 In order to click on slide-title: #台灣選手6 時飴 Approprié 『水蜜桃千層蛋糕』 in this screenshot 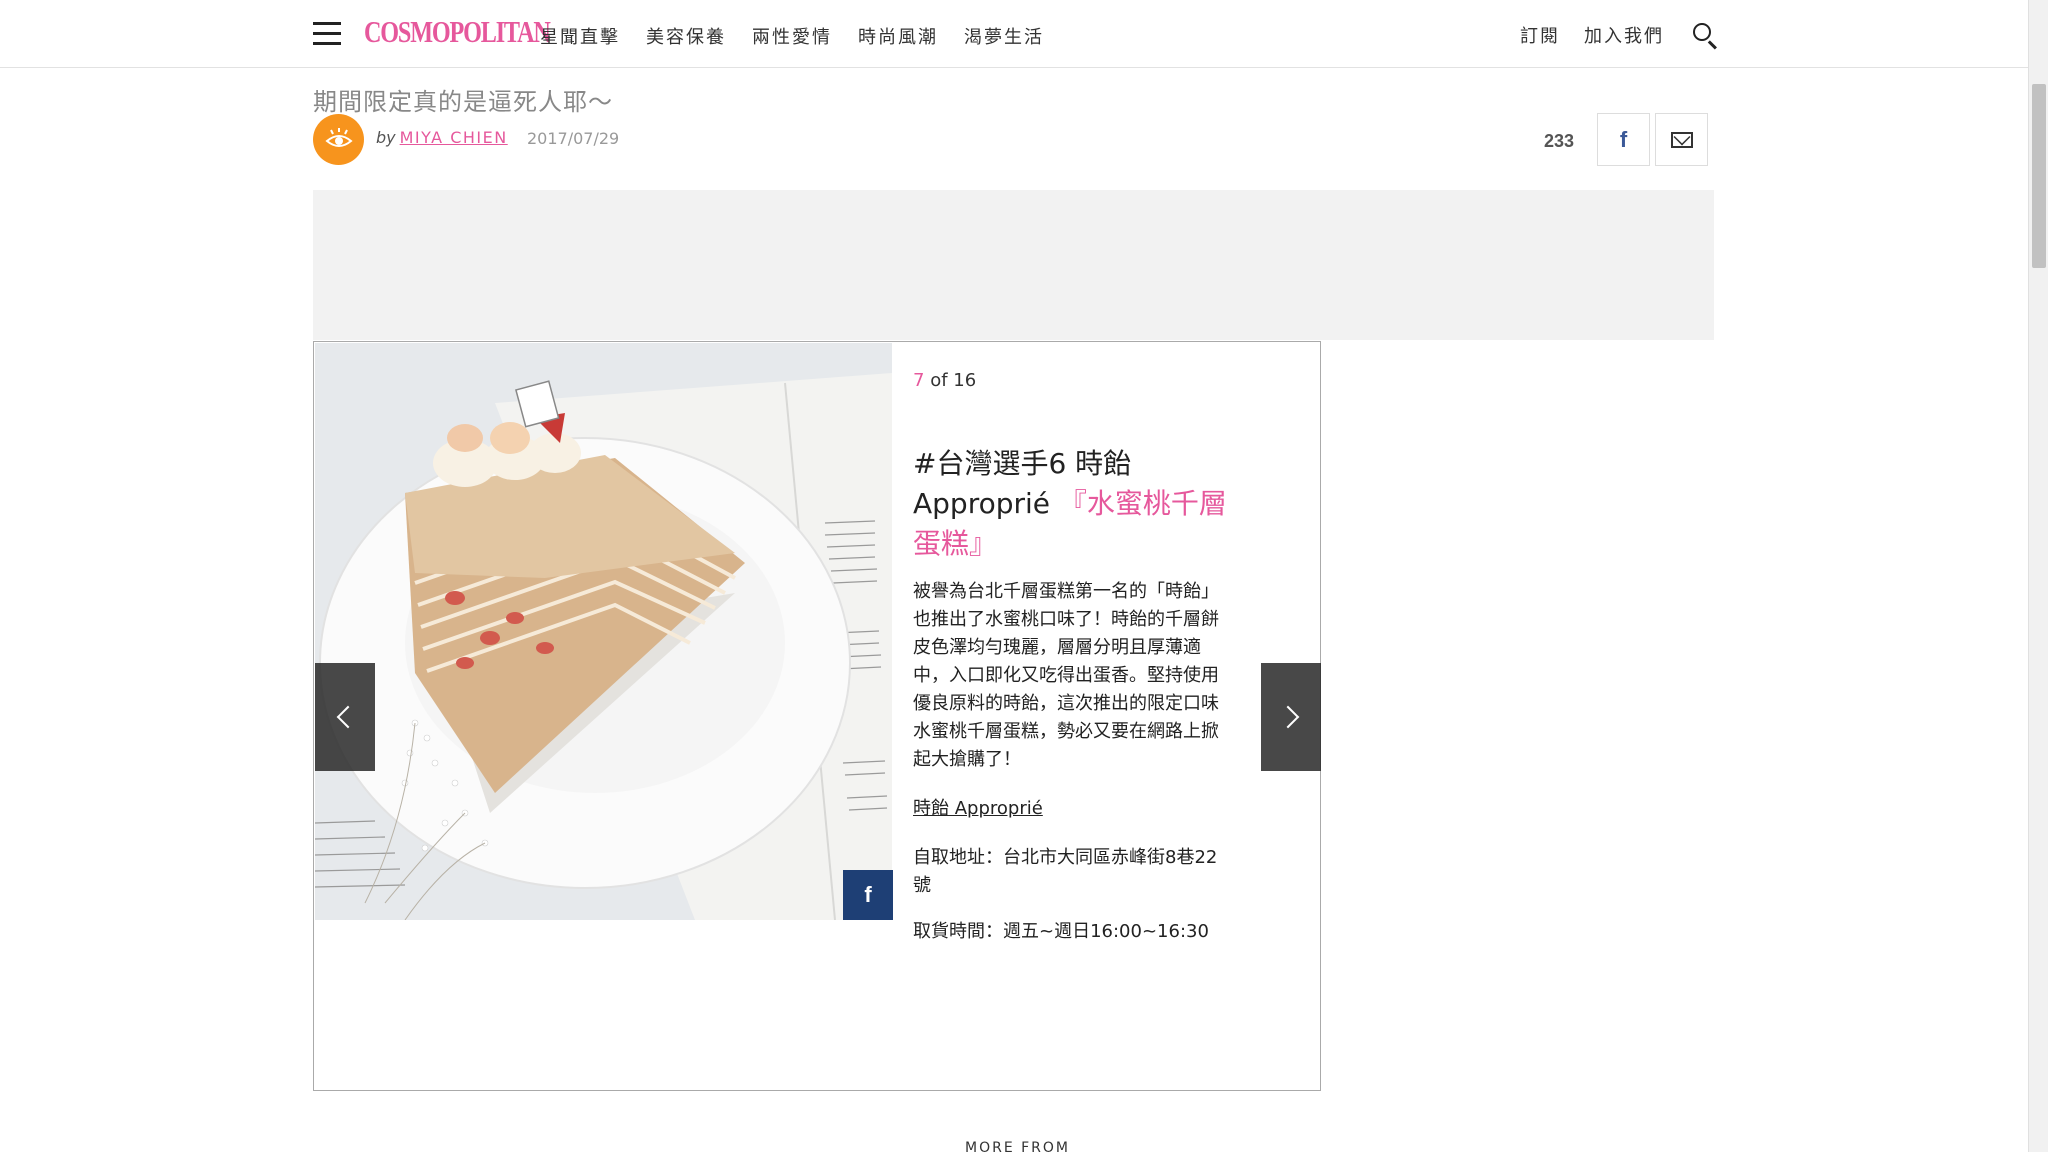, I will do `click(1073, 504)`.